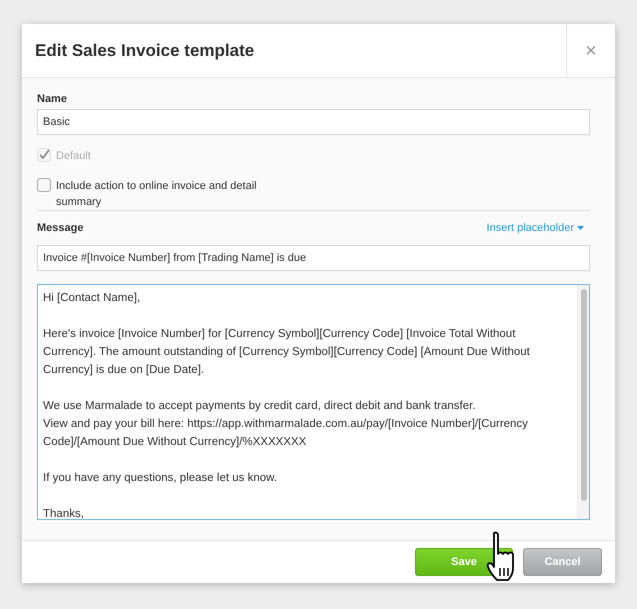 The height and width of the screenshot is (609, 637). I want to click on insert-placeholder-link: Insert placeholder, so click(538, 228).